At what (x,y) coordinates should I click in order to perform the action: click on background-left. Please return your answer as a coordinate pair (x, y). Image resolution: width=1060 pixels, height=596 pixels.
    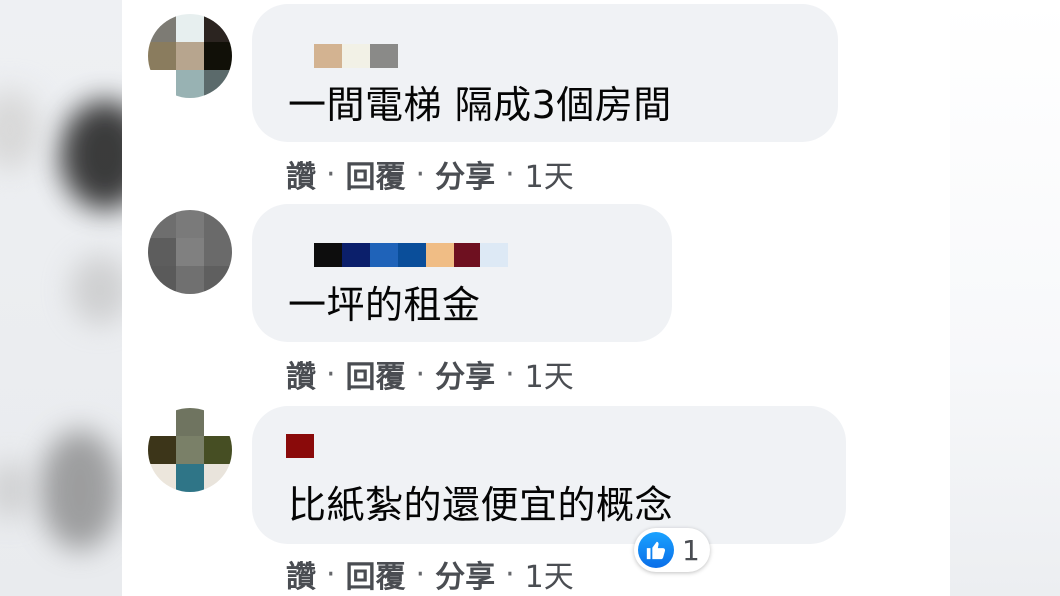
    Looking at the image, I should click on (61, 298).